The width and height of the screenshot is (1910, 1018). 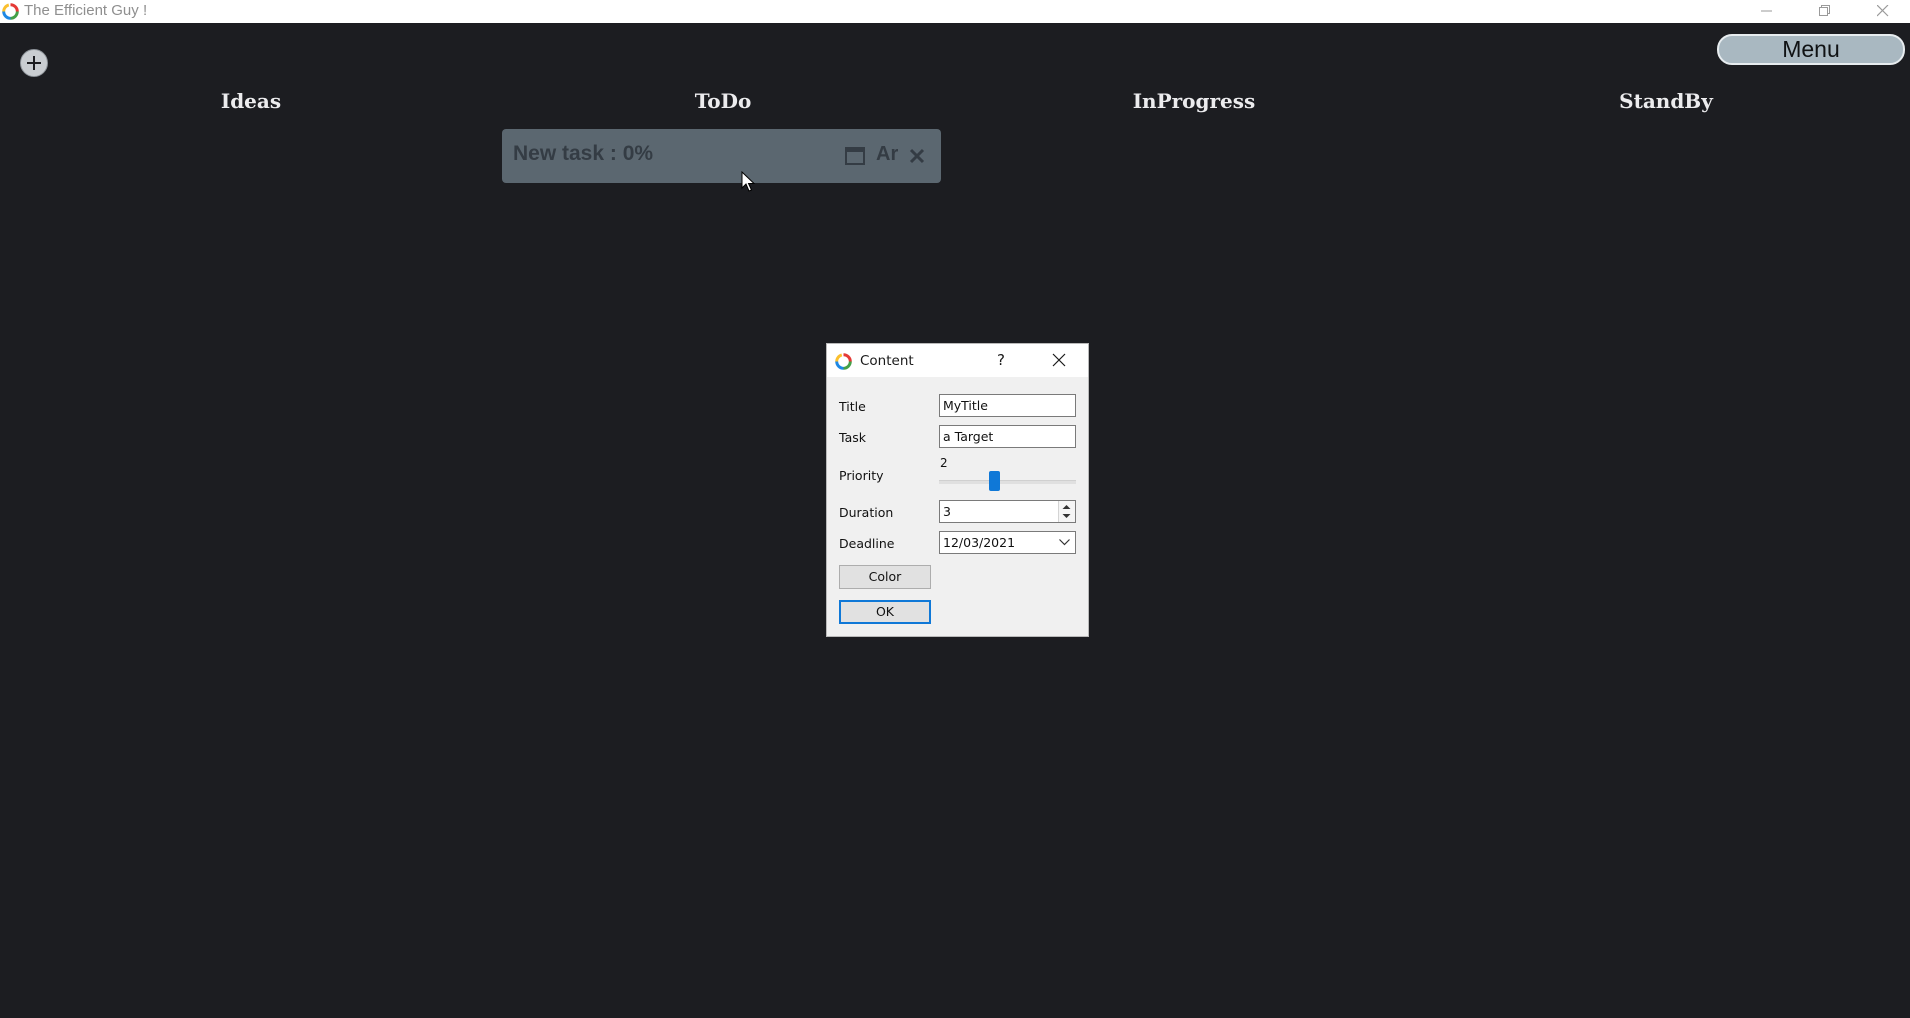 I want to click on priority-slider-track, so click(x=1007, y=482).